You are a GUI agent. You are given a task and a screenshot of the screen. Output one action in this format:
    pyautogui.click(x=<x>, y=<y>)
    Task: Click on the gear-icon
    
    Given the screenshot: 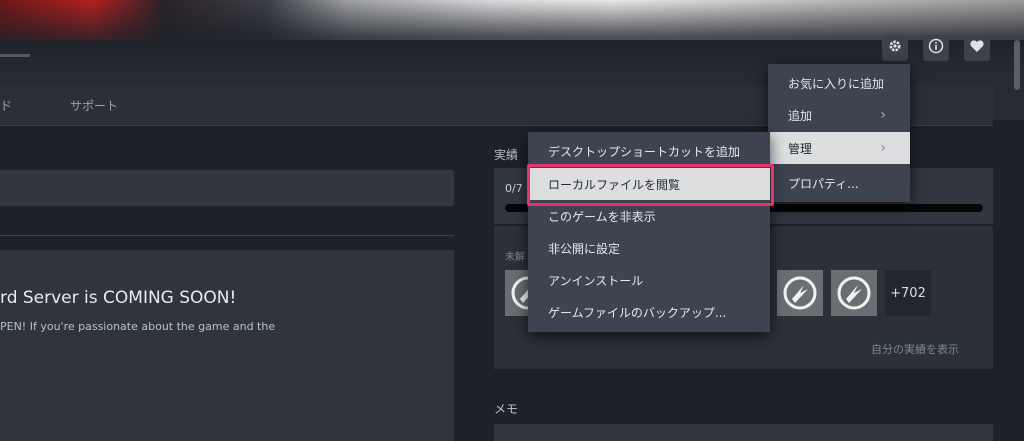 What is the action you would take?
    pyautogui.click(x=895, y=48)
    